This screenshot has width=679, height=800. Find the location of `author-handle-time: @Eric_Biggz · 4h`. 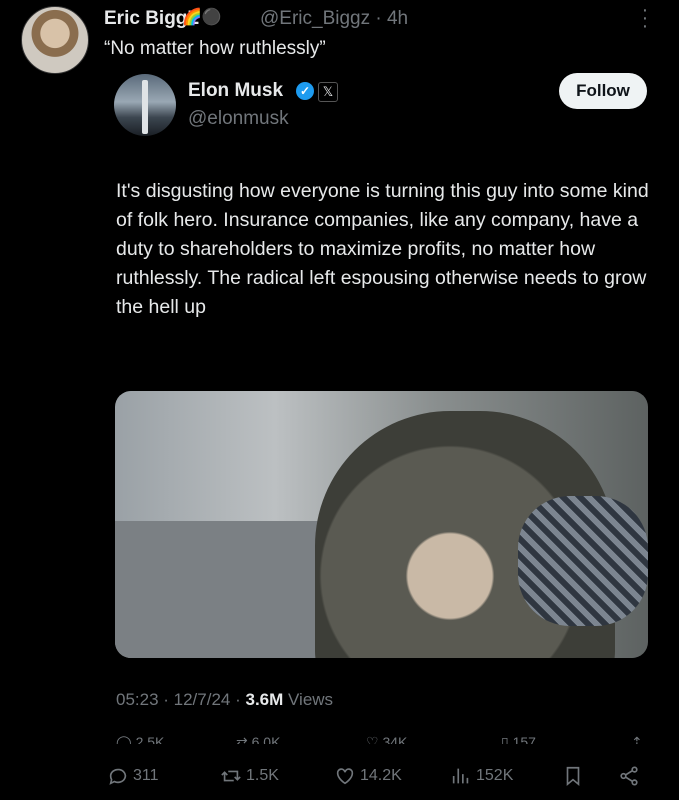

author-handle-time: @Eric_Biggz · 4h is located at coordinates (334, 19).